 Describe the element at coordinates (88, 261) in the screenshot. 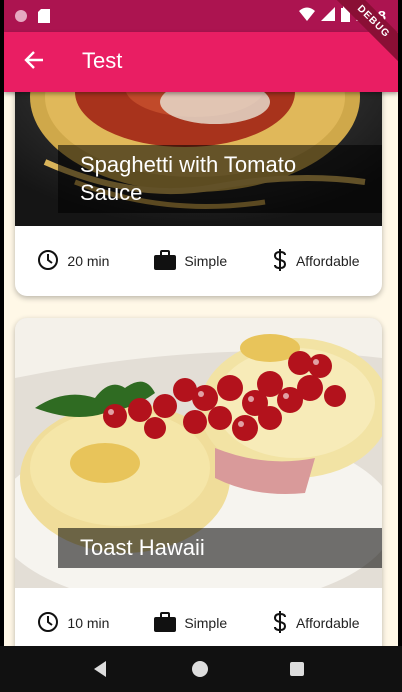

I see `duration-label: 20 min` at that location.